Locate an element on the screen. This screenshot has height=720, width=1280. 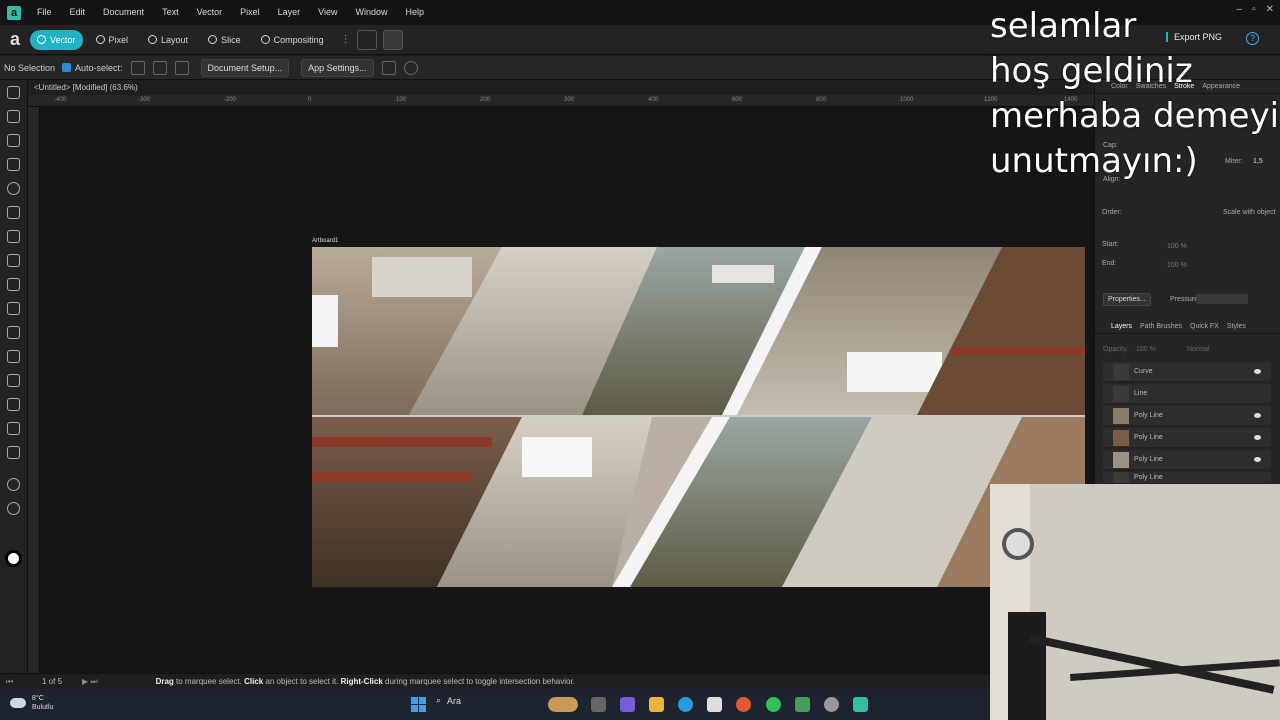
menu-layer: Layer is located at coordinates (289, 12).